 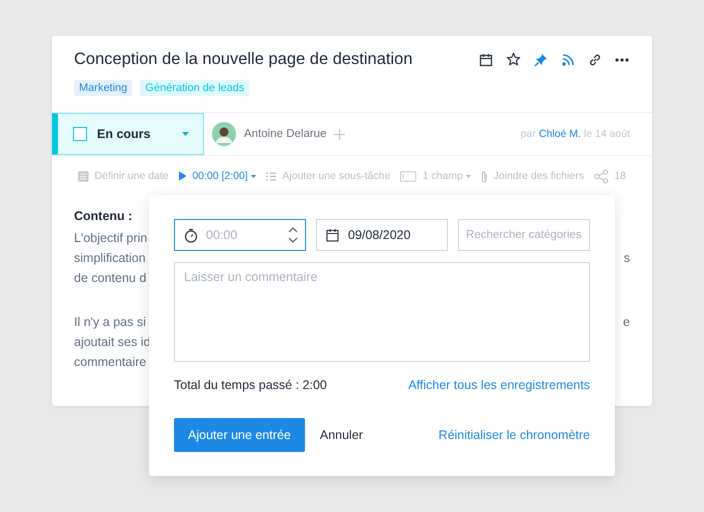 I want to click on content-text: de contenu d, so click(x=110, y=278).